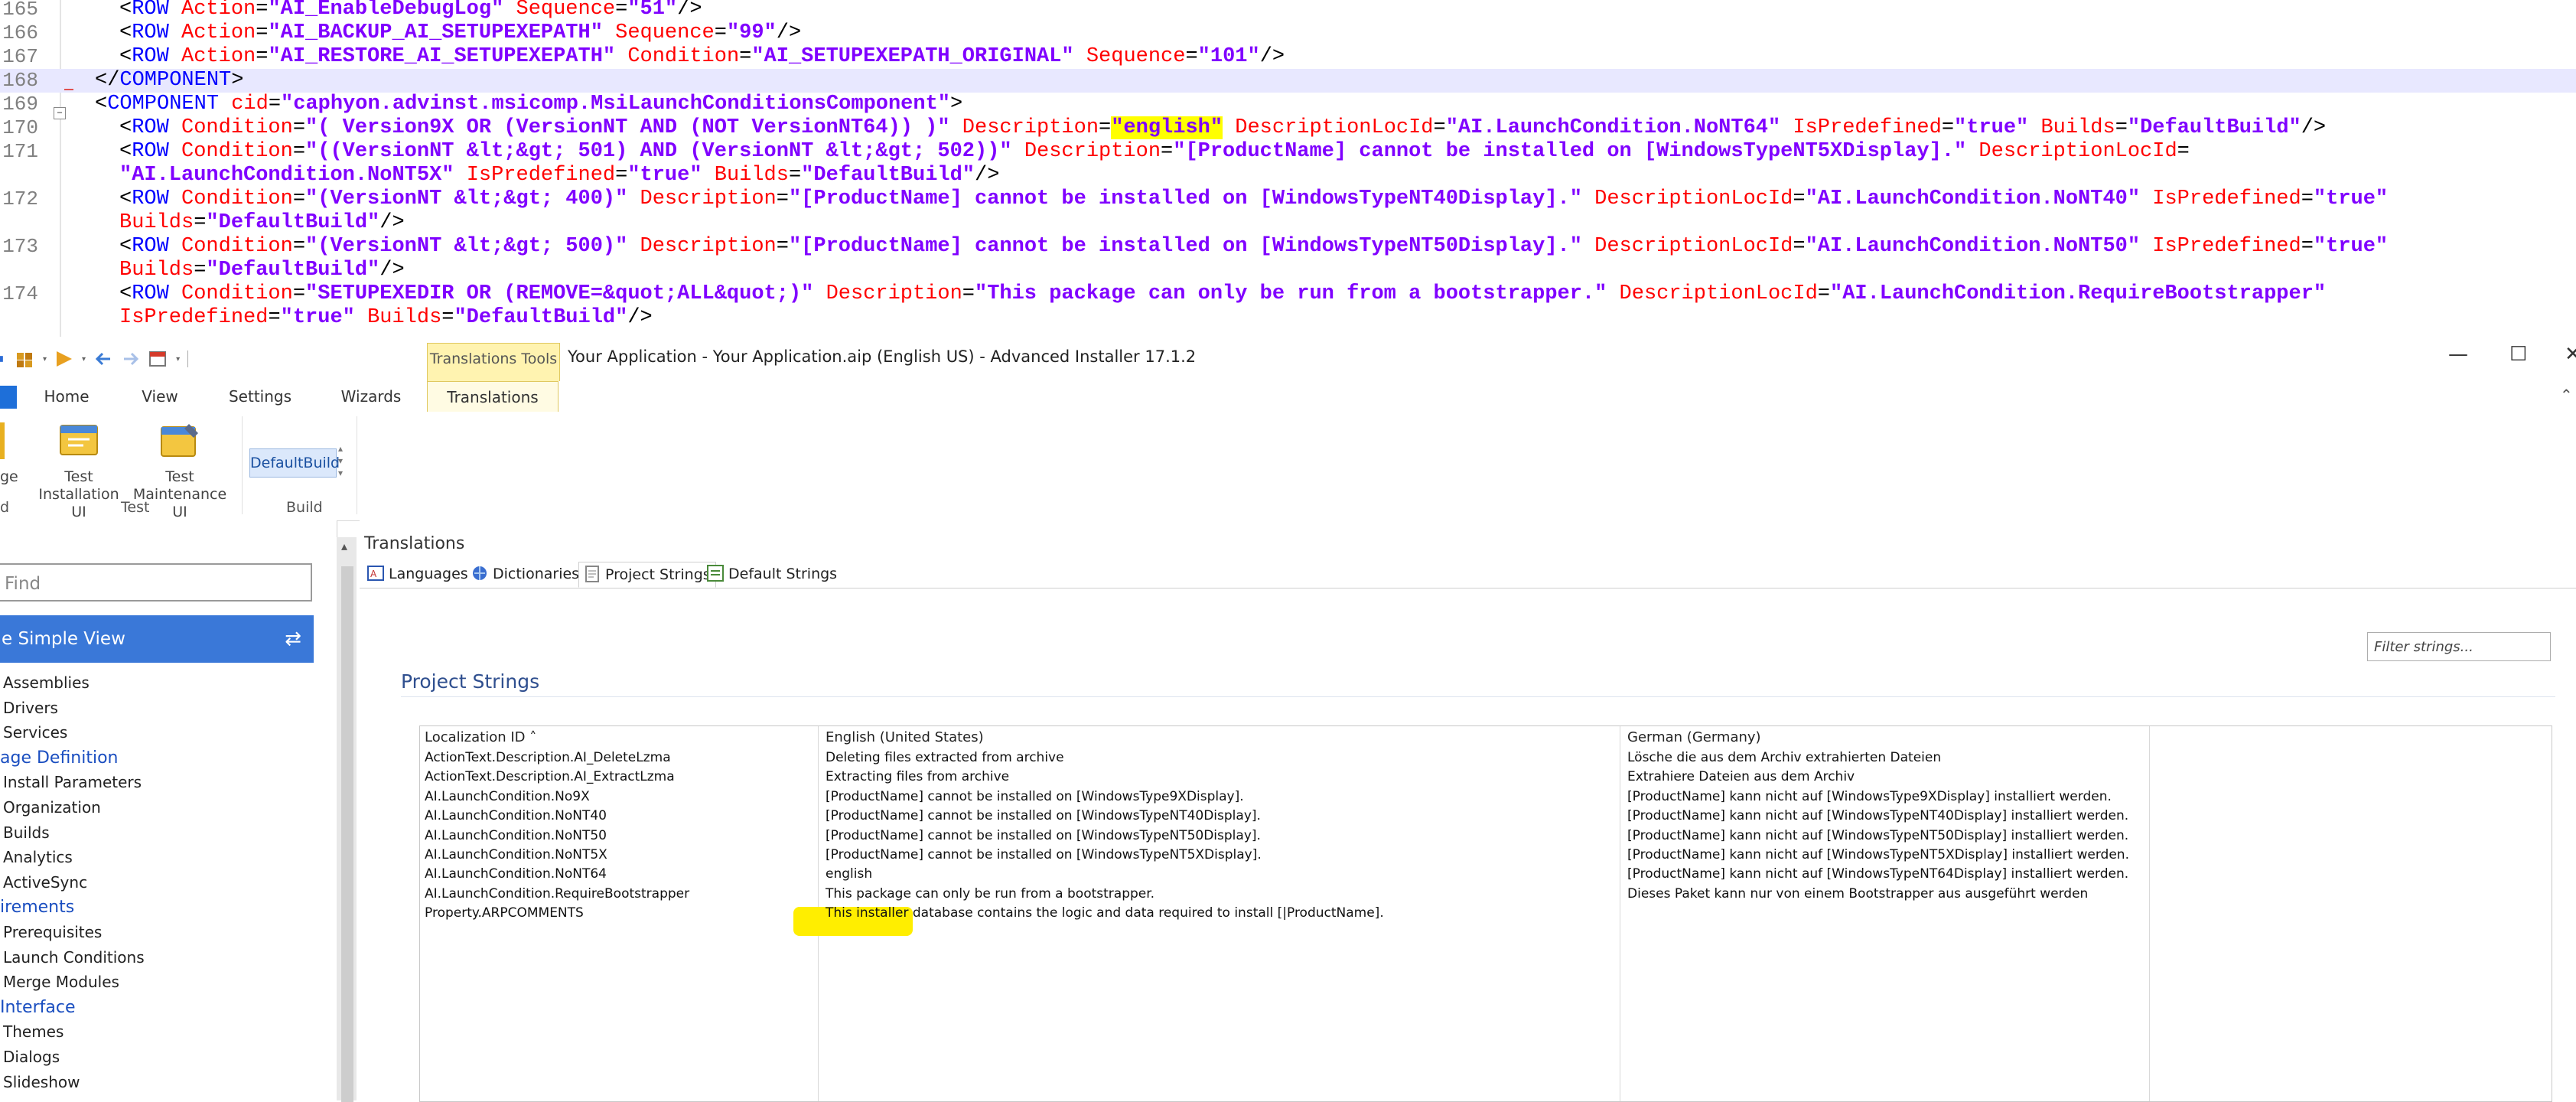 The height and width of the screenshot is (1102, 2576). What do you see at coordinates (4, 359) in the screenshot?
I see `save-icon` at bounding box center [4, 359].